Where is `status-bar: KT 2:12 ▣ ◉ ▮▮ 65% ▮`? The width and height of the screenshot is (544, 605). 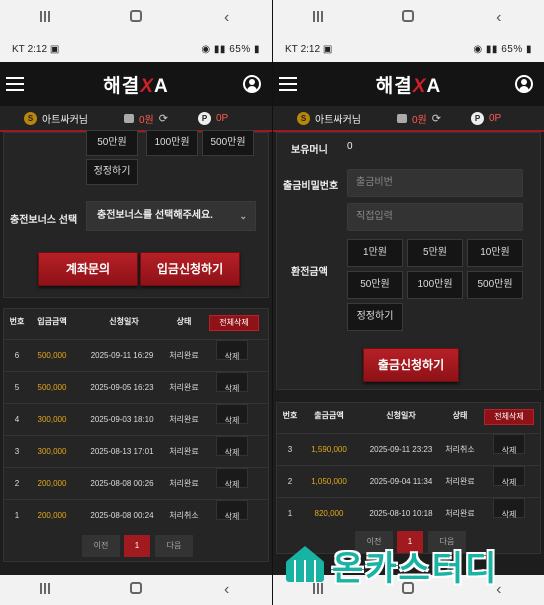
status-bar: KT 2:12 ▣ ◉ ▮▮ 65% ▮ is located at coordinates (136, 49).